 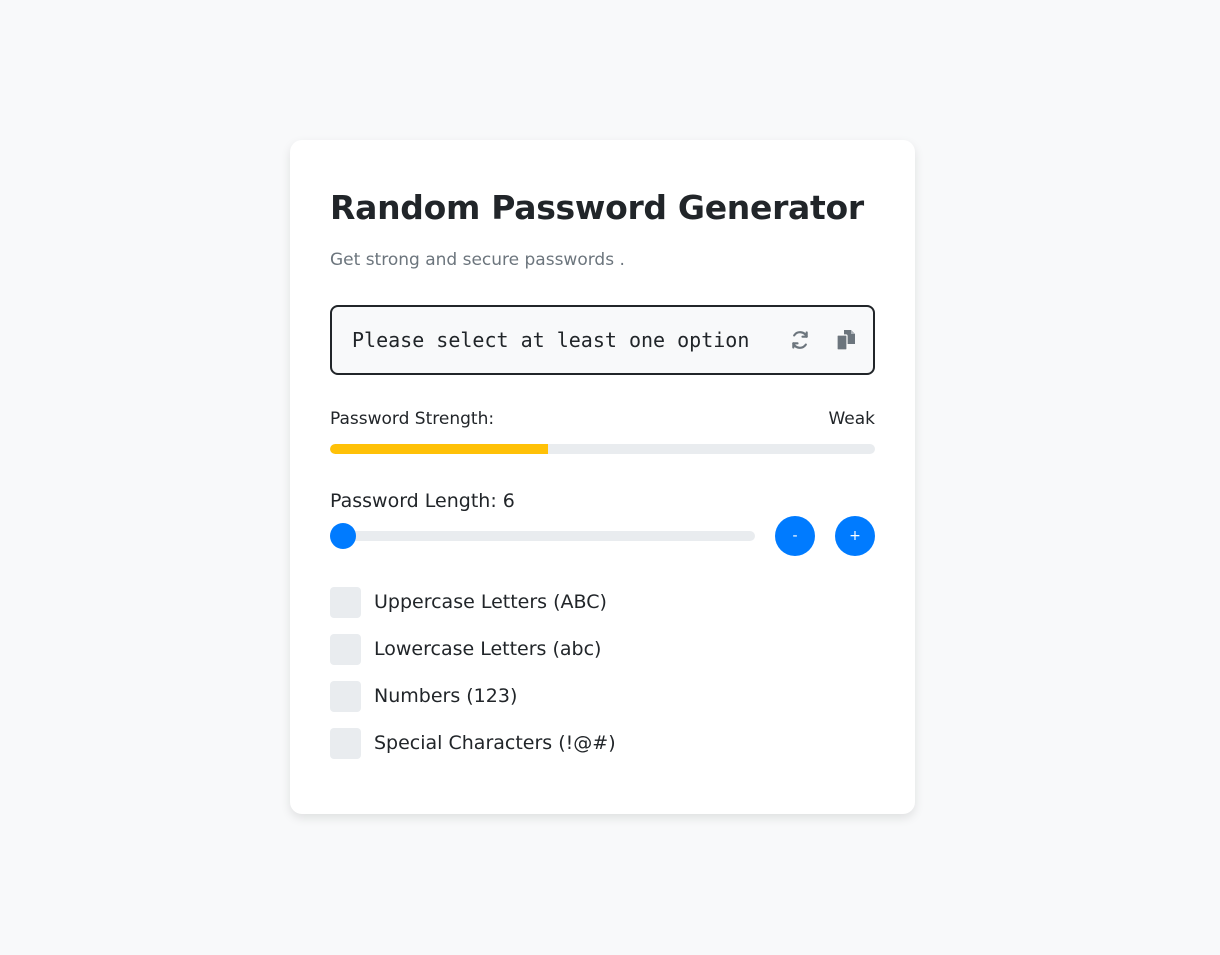 What do you see at coordinates (550, 340) in the screenshot?
I see `password-output: Please select at least one option` at bounding box center [550, 340].